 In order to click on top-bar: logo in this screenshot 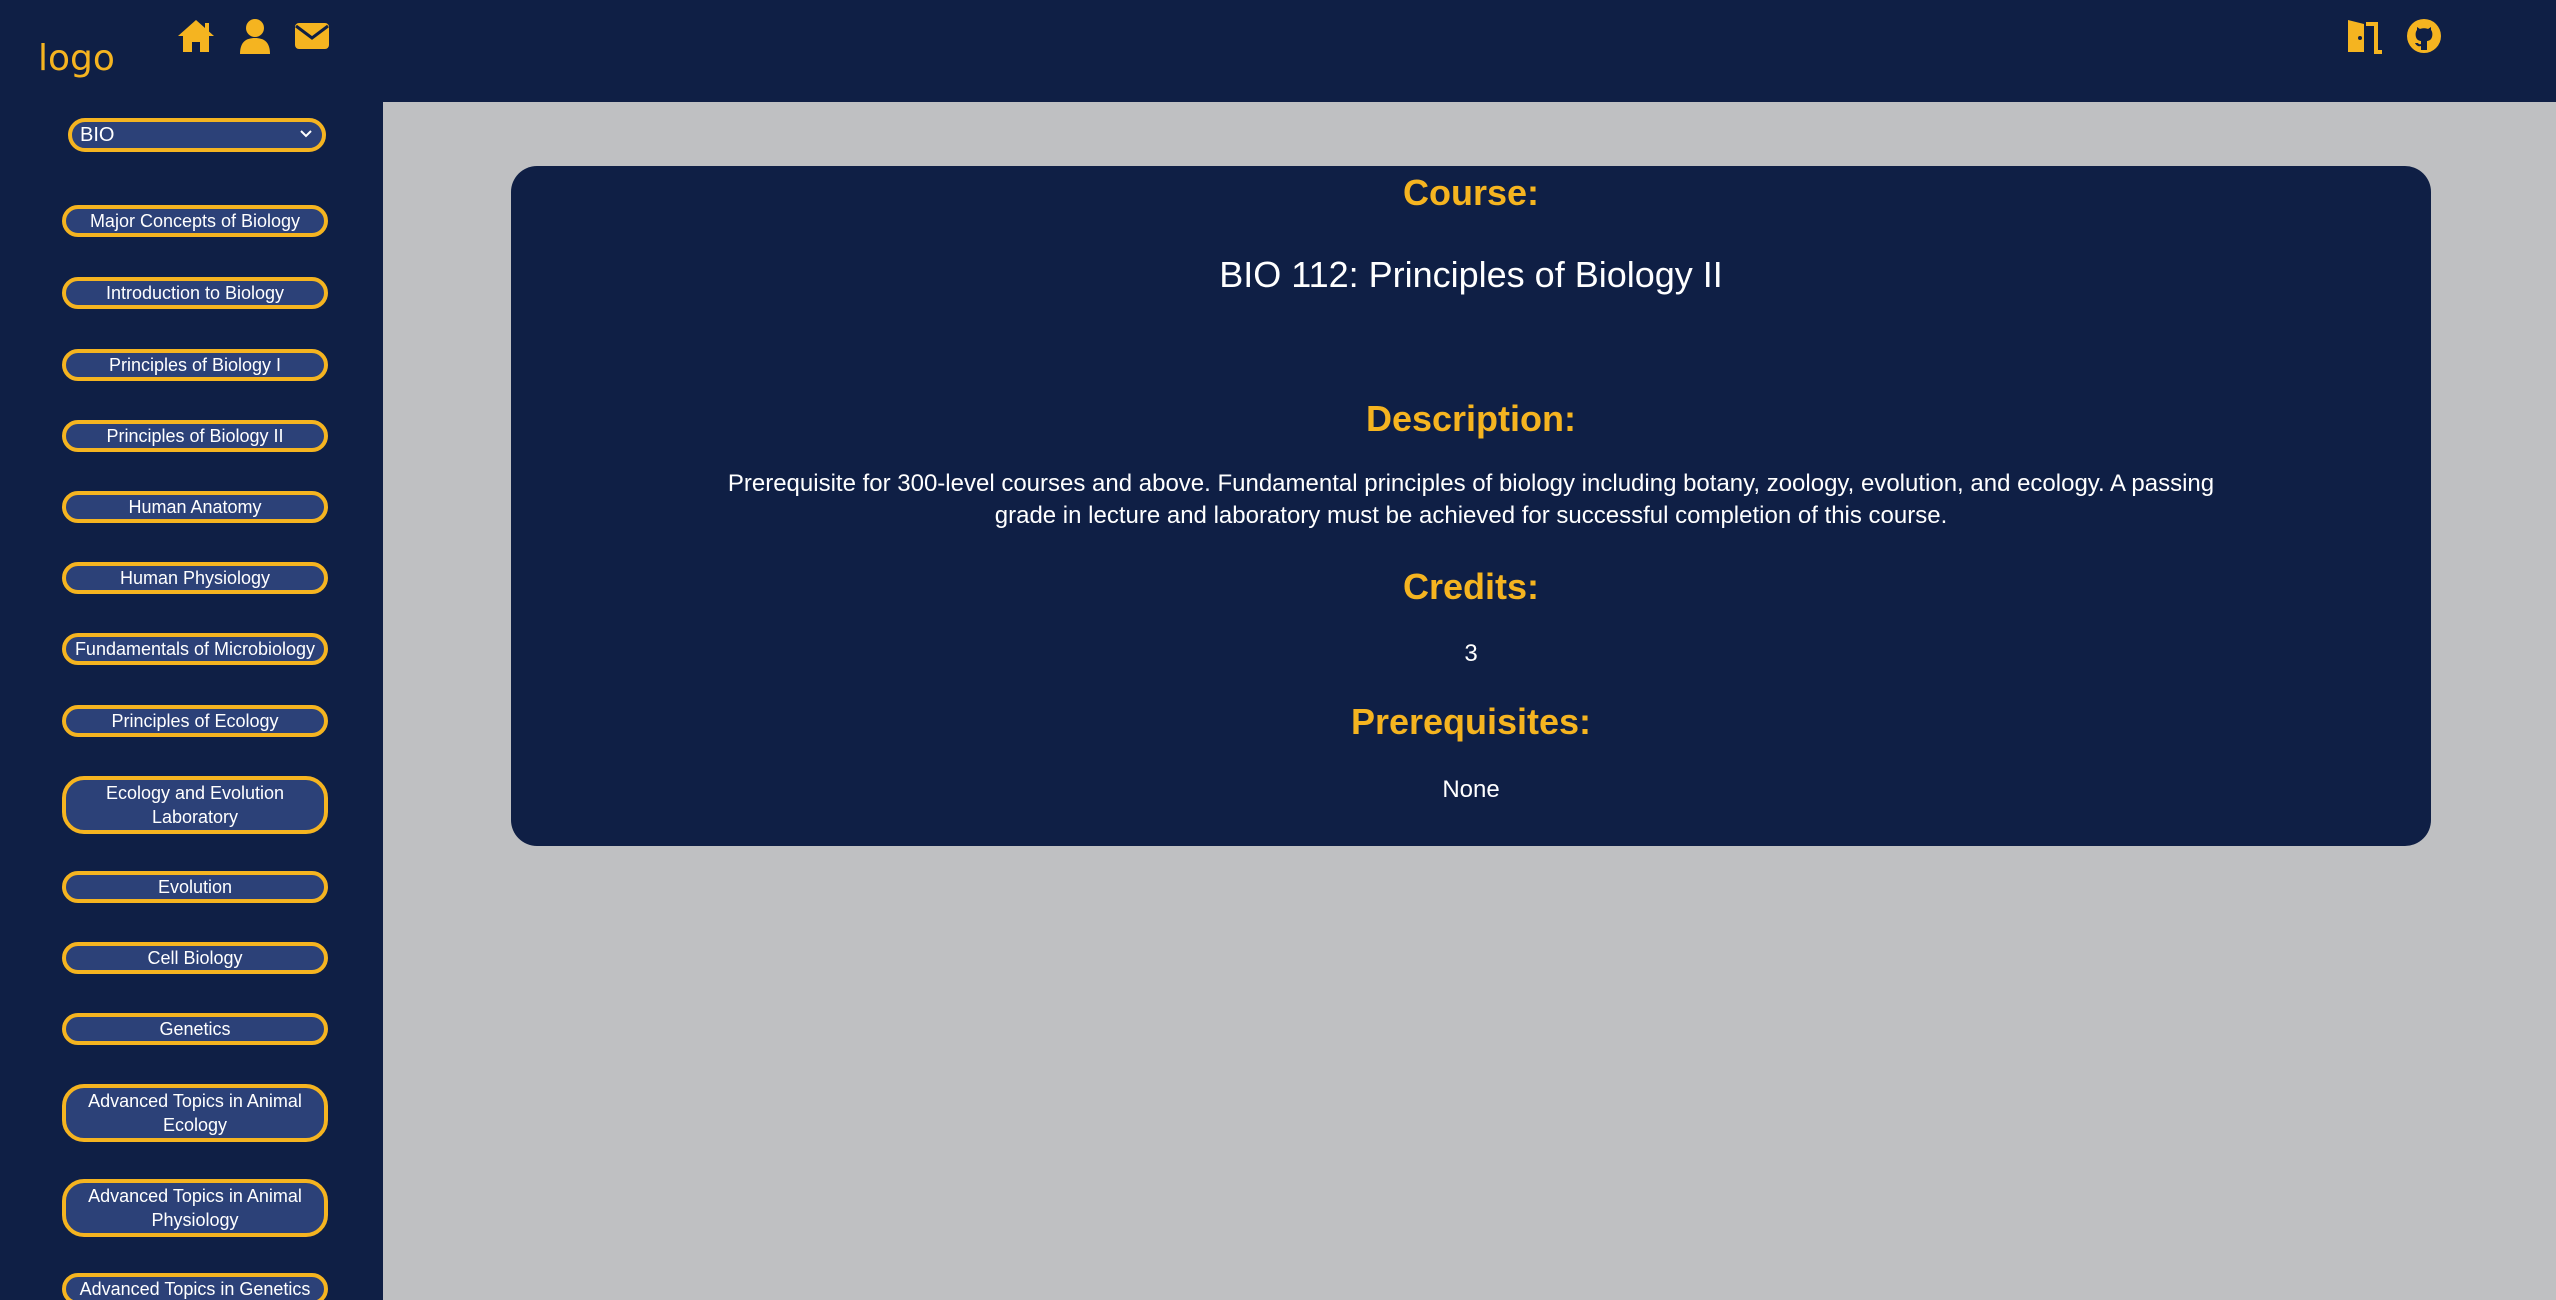, I will do `click(1278, 51)`.